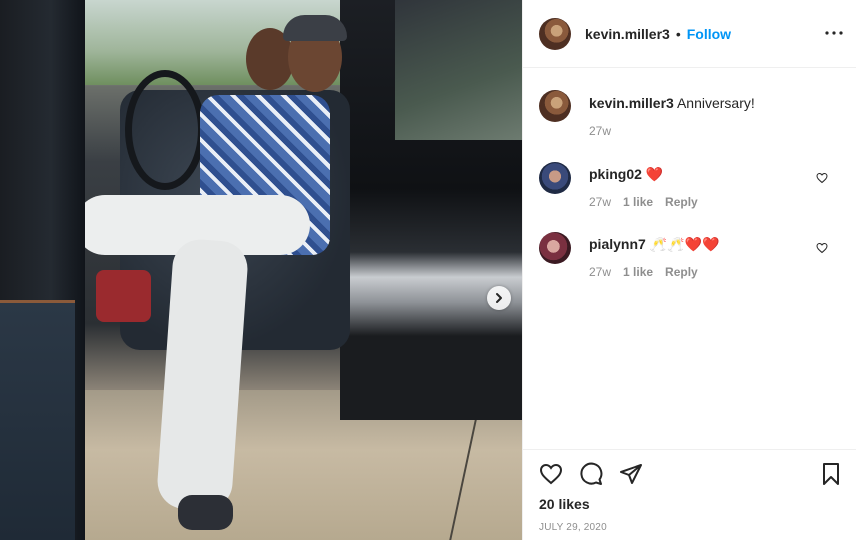  Describe the element at coordinates (617, 244) in the screenshot. I see `comment-username: pialynn7` at that location.